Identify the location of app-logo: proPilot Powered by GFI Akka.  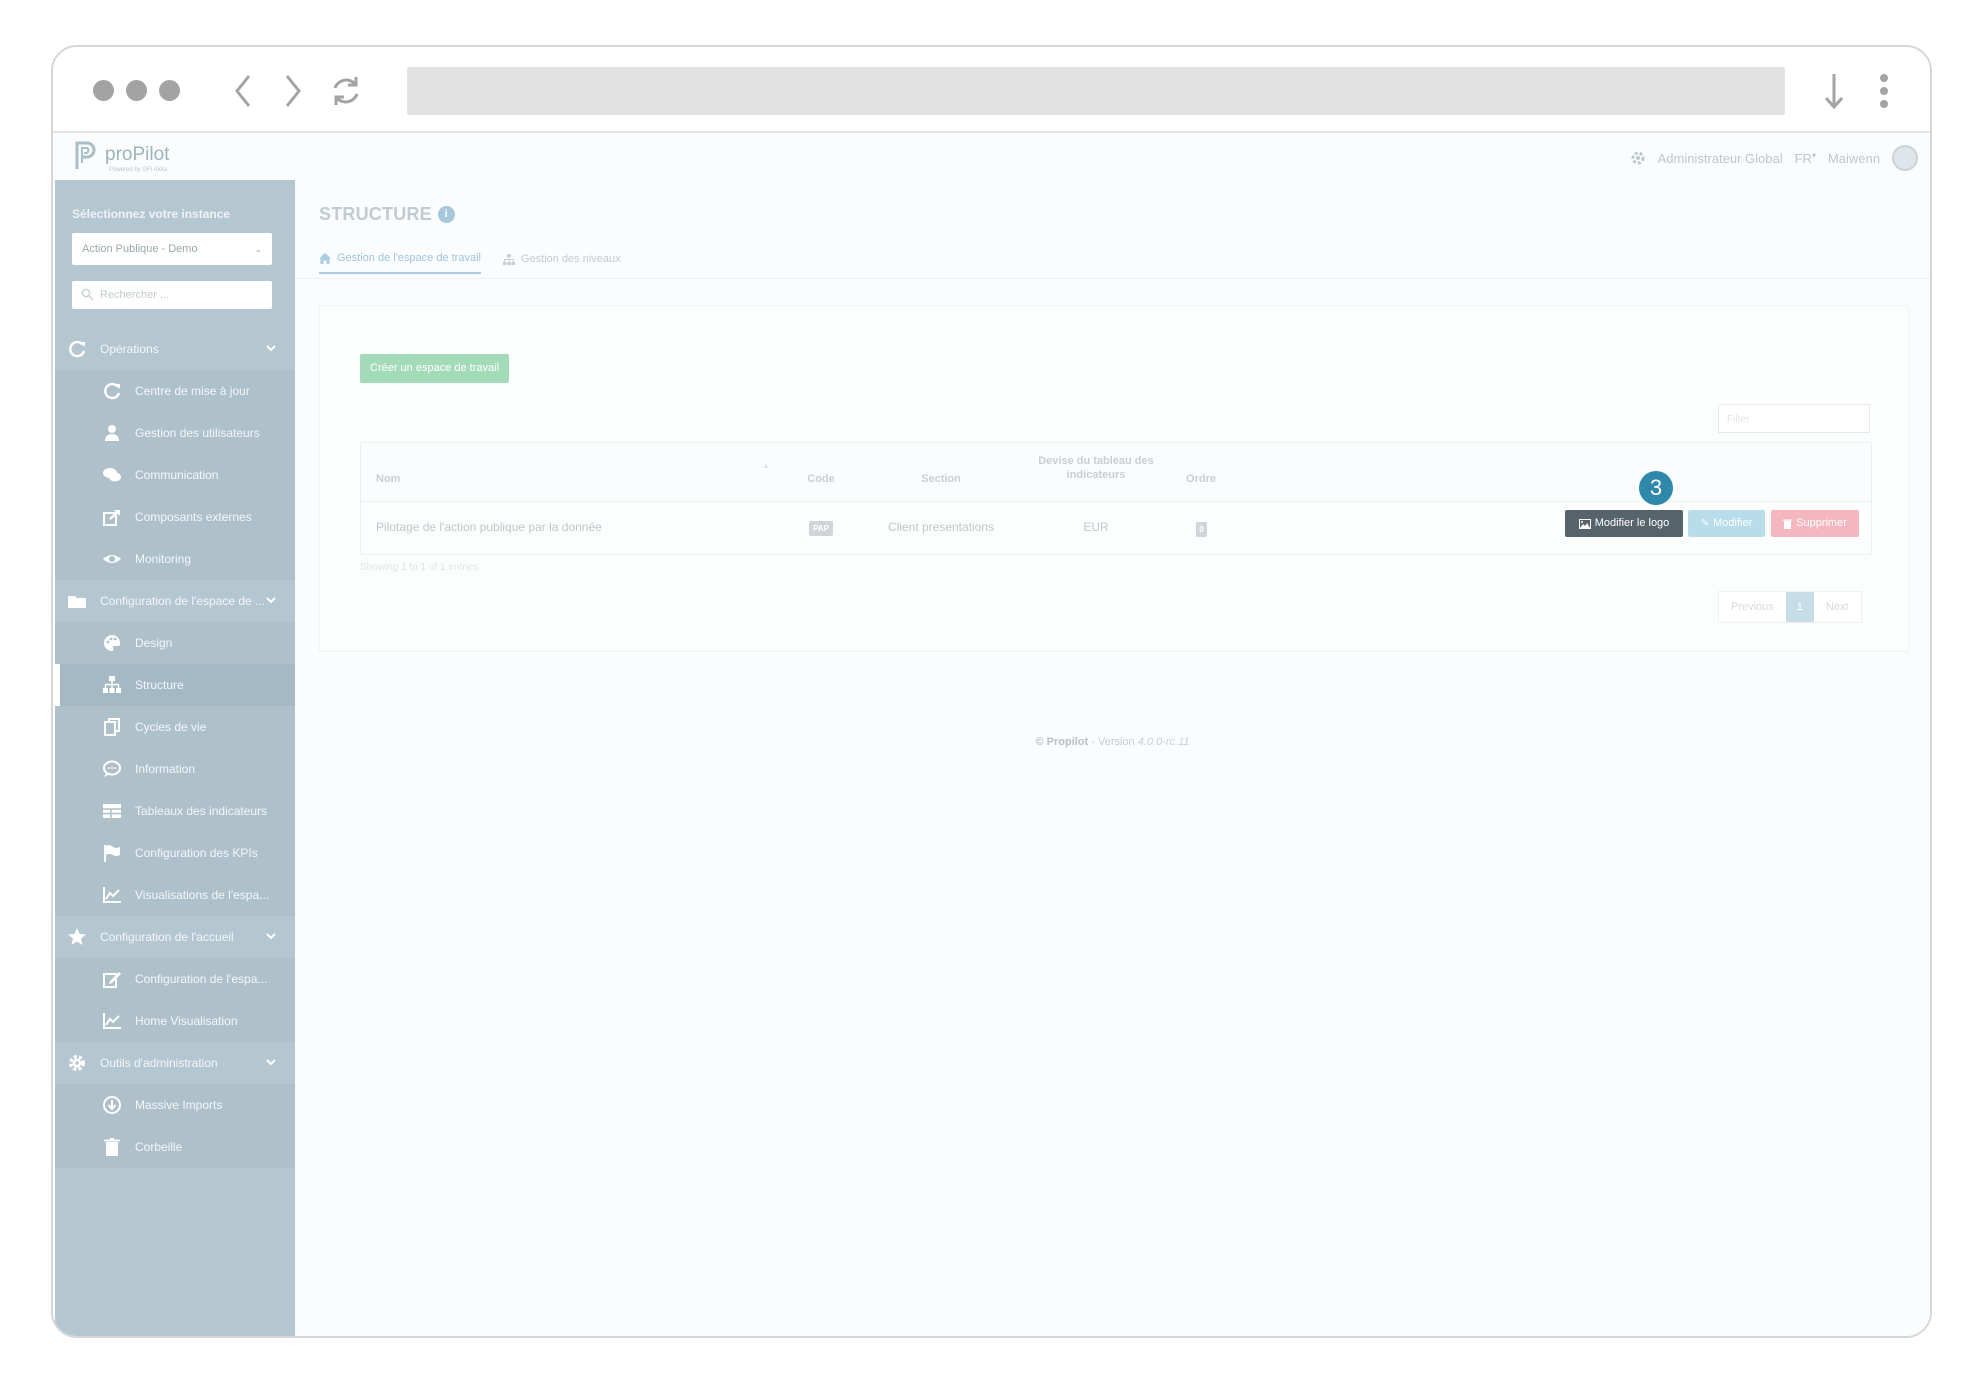
(121, 156).